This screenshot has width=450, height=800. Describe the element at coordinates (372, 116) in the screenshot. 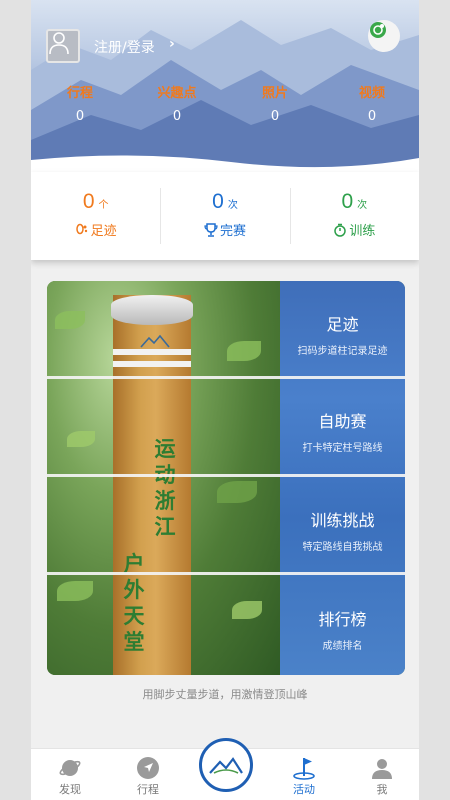

I see `stat-videos-value: 0` at that location.